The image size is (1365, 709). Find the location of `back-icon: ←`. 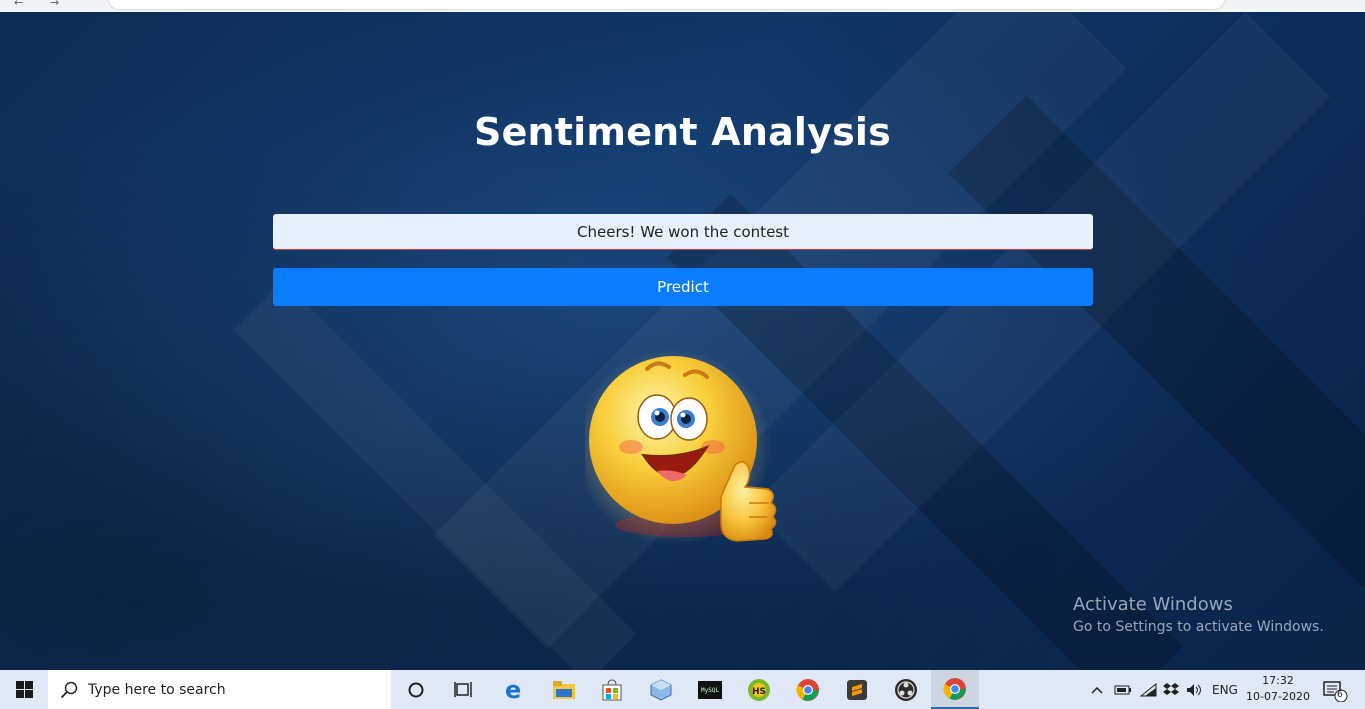

back-icon: ← is located at coordinates (18, 4).